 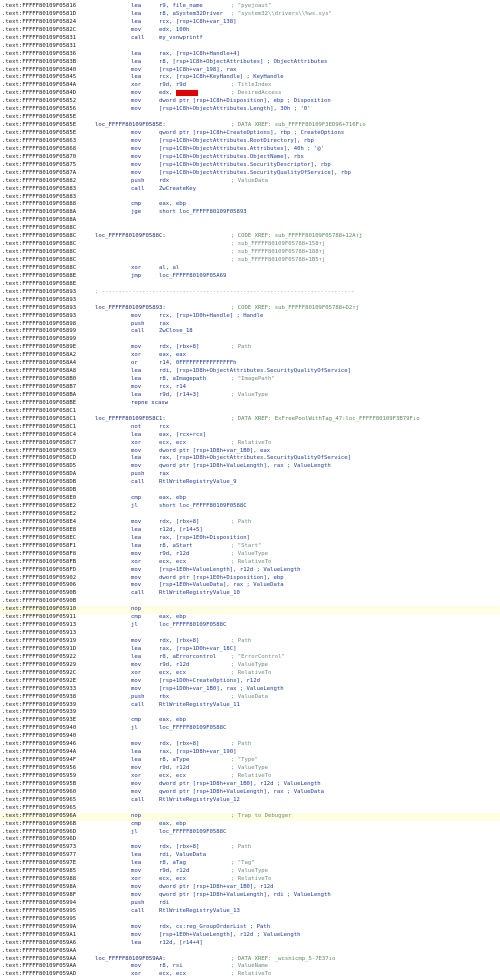 What do you see at coordinates (39, 7) in the screenshot?
I see `address: .text:FFFFF80109F05816` at bounding box center [39, 7].